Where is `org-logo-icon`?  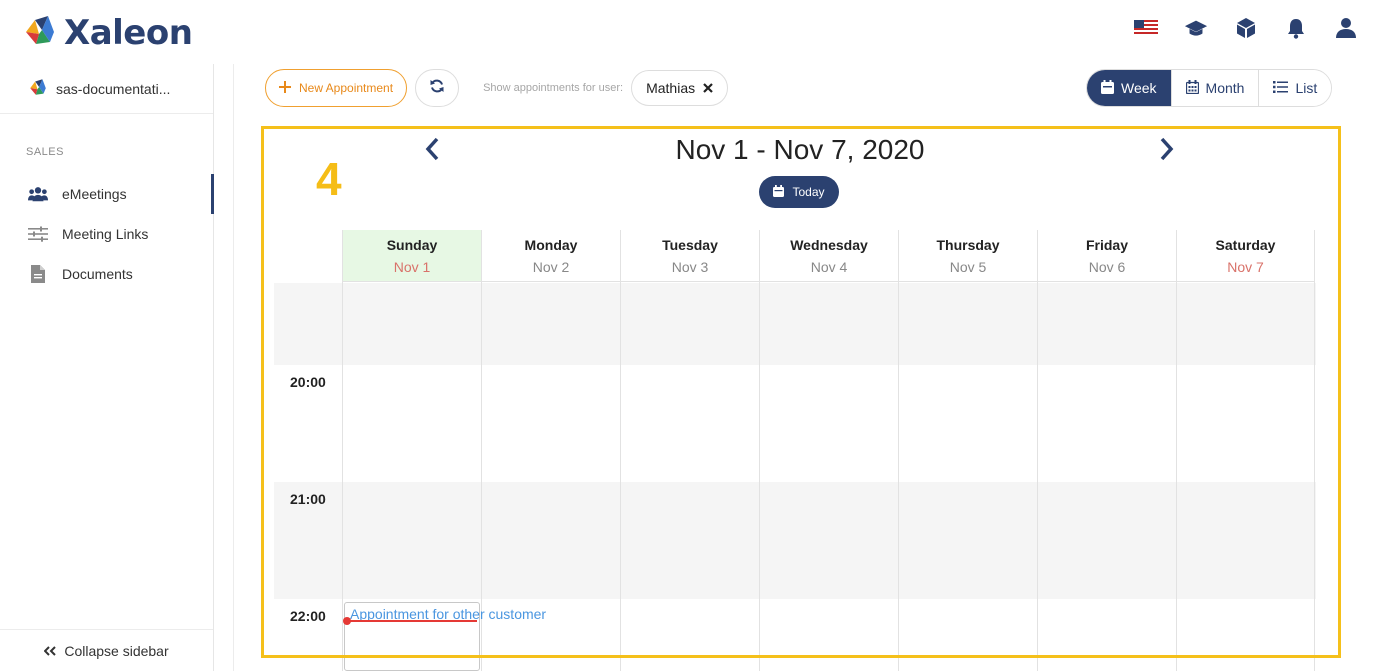 org-logo-icon is located at coordinates (38, 88).